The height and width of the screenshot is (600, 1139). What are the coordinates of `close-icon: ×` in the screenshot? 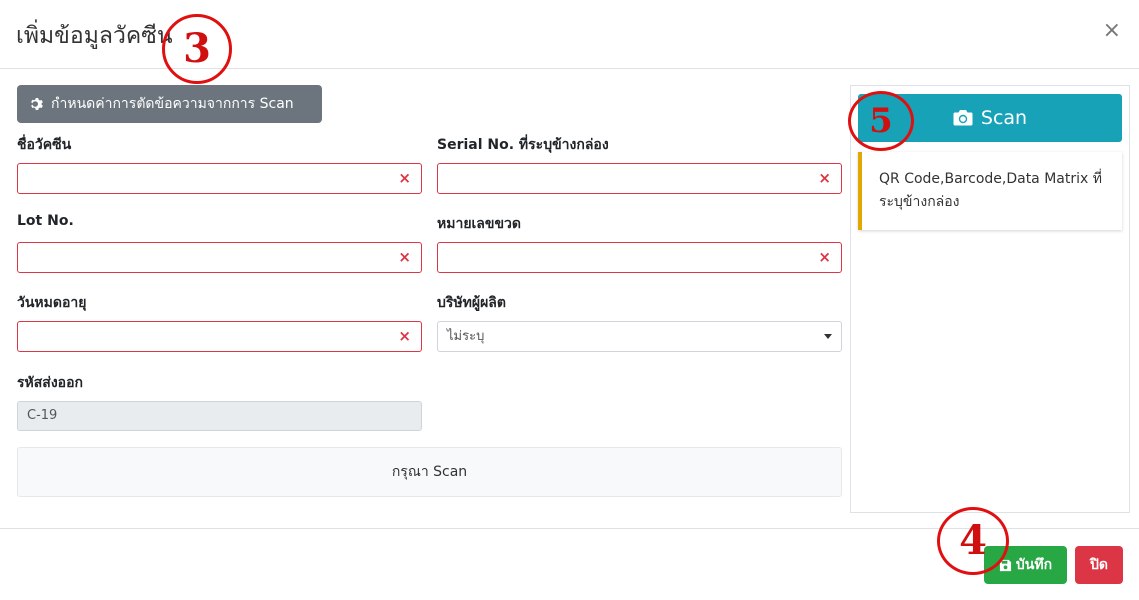 It's located at (1112, 31).